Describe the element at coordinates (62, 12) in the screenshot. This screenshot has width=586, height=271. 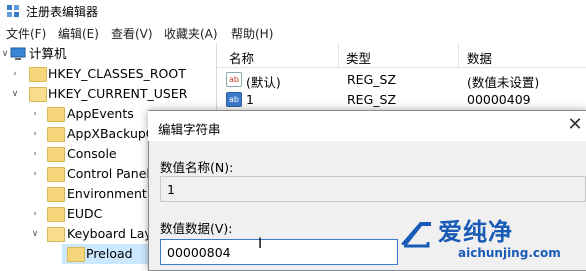
I see `window-title: 注册表编辑器` at that location.